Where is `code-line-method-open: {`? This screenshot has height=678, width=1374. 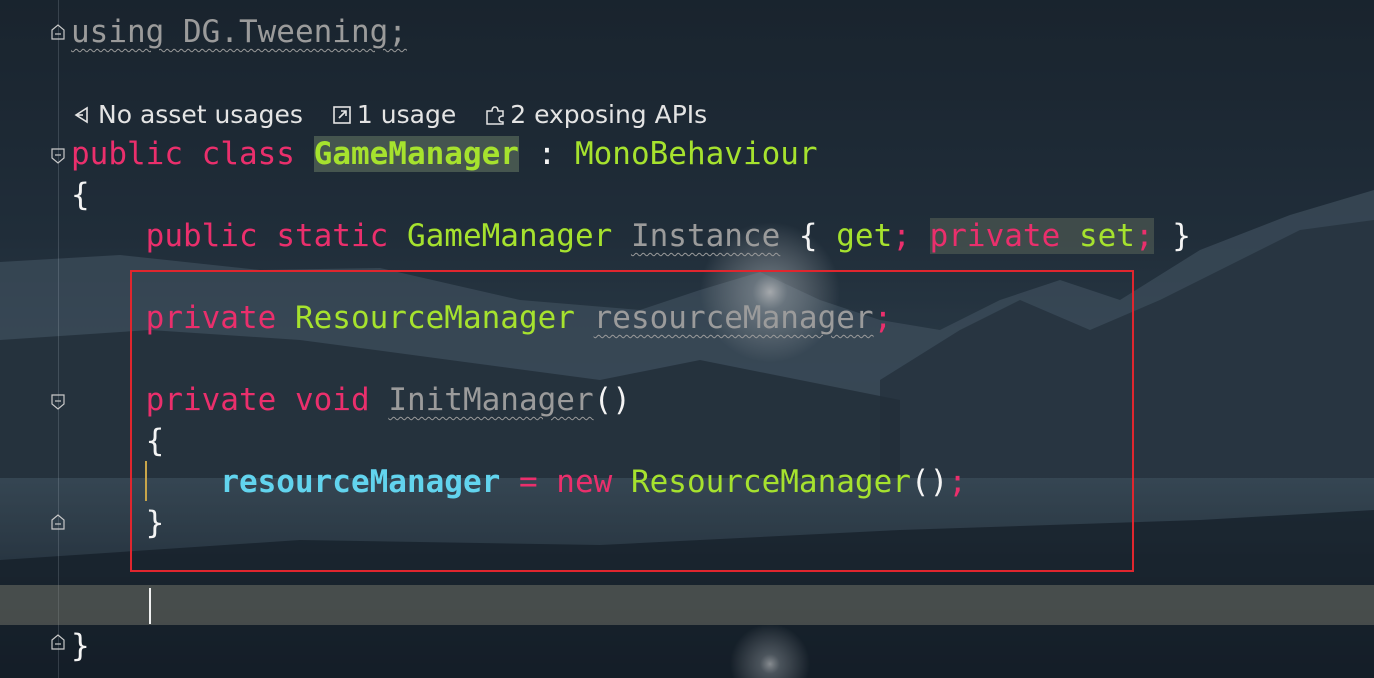
code-line-method-open: { is located at coordinates (118, 441).